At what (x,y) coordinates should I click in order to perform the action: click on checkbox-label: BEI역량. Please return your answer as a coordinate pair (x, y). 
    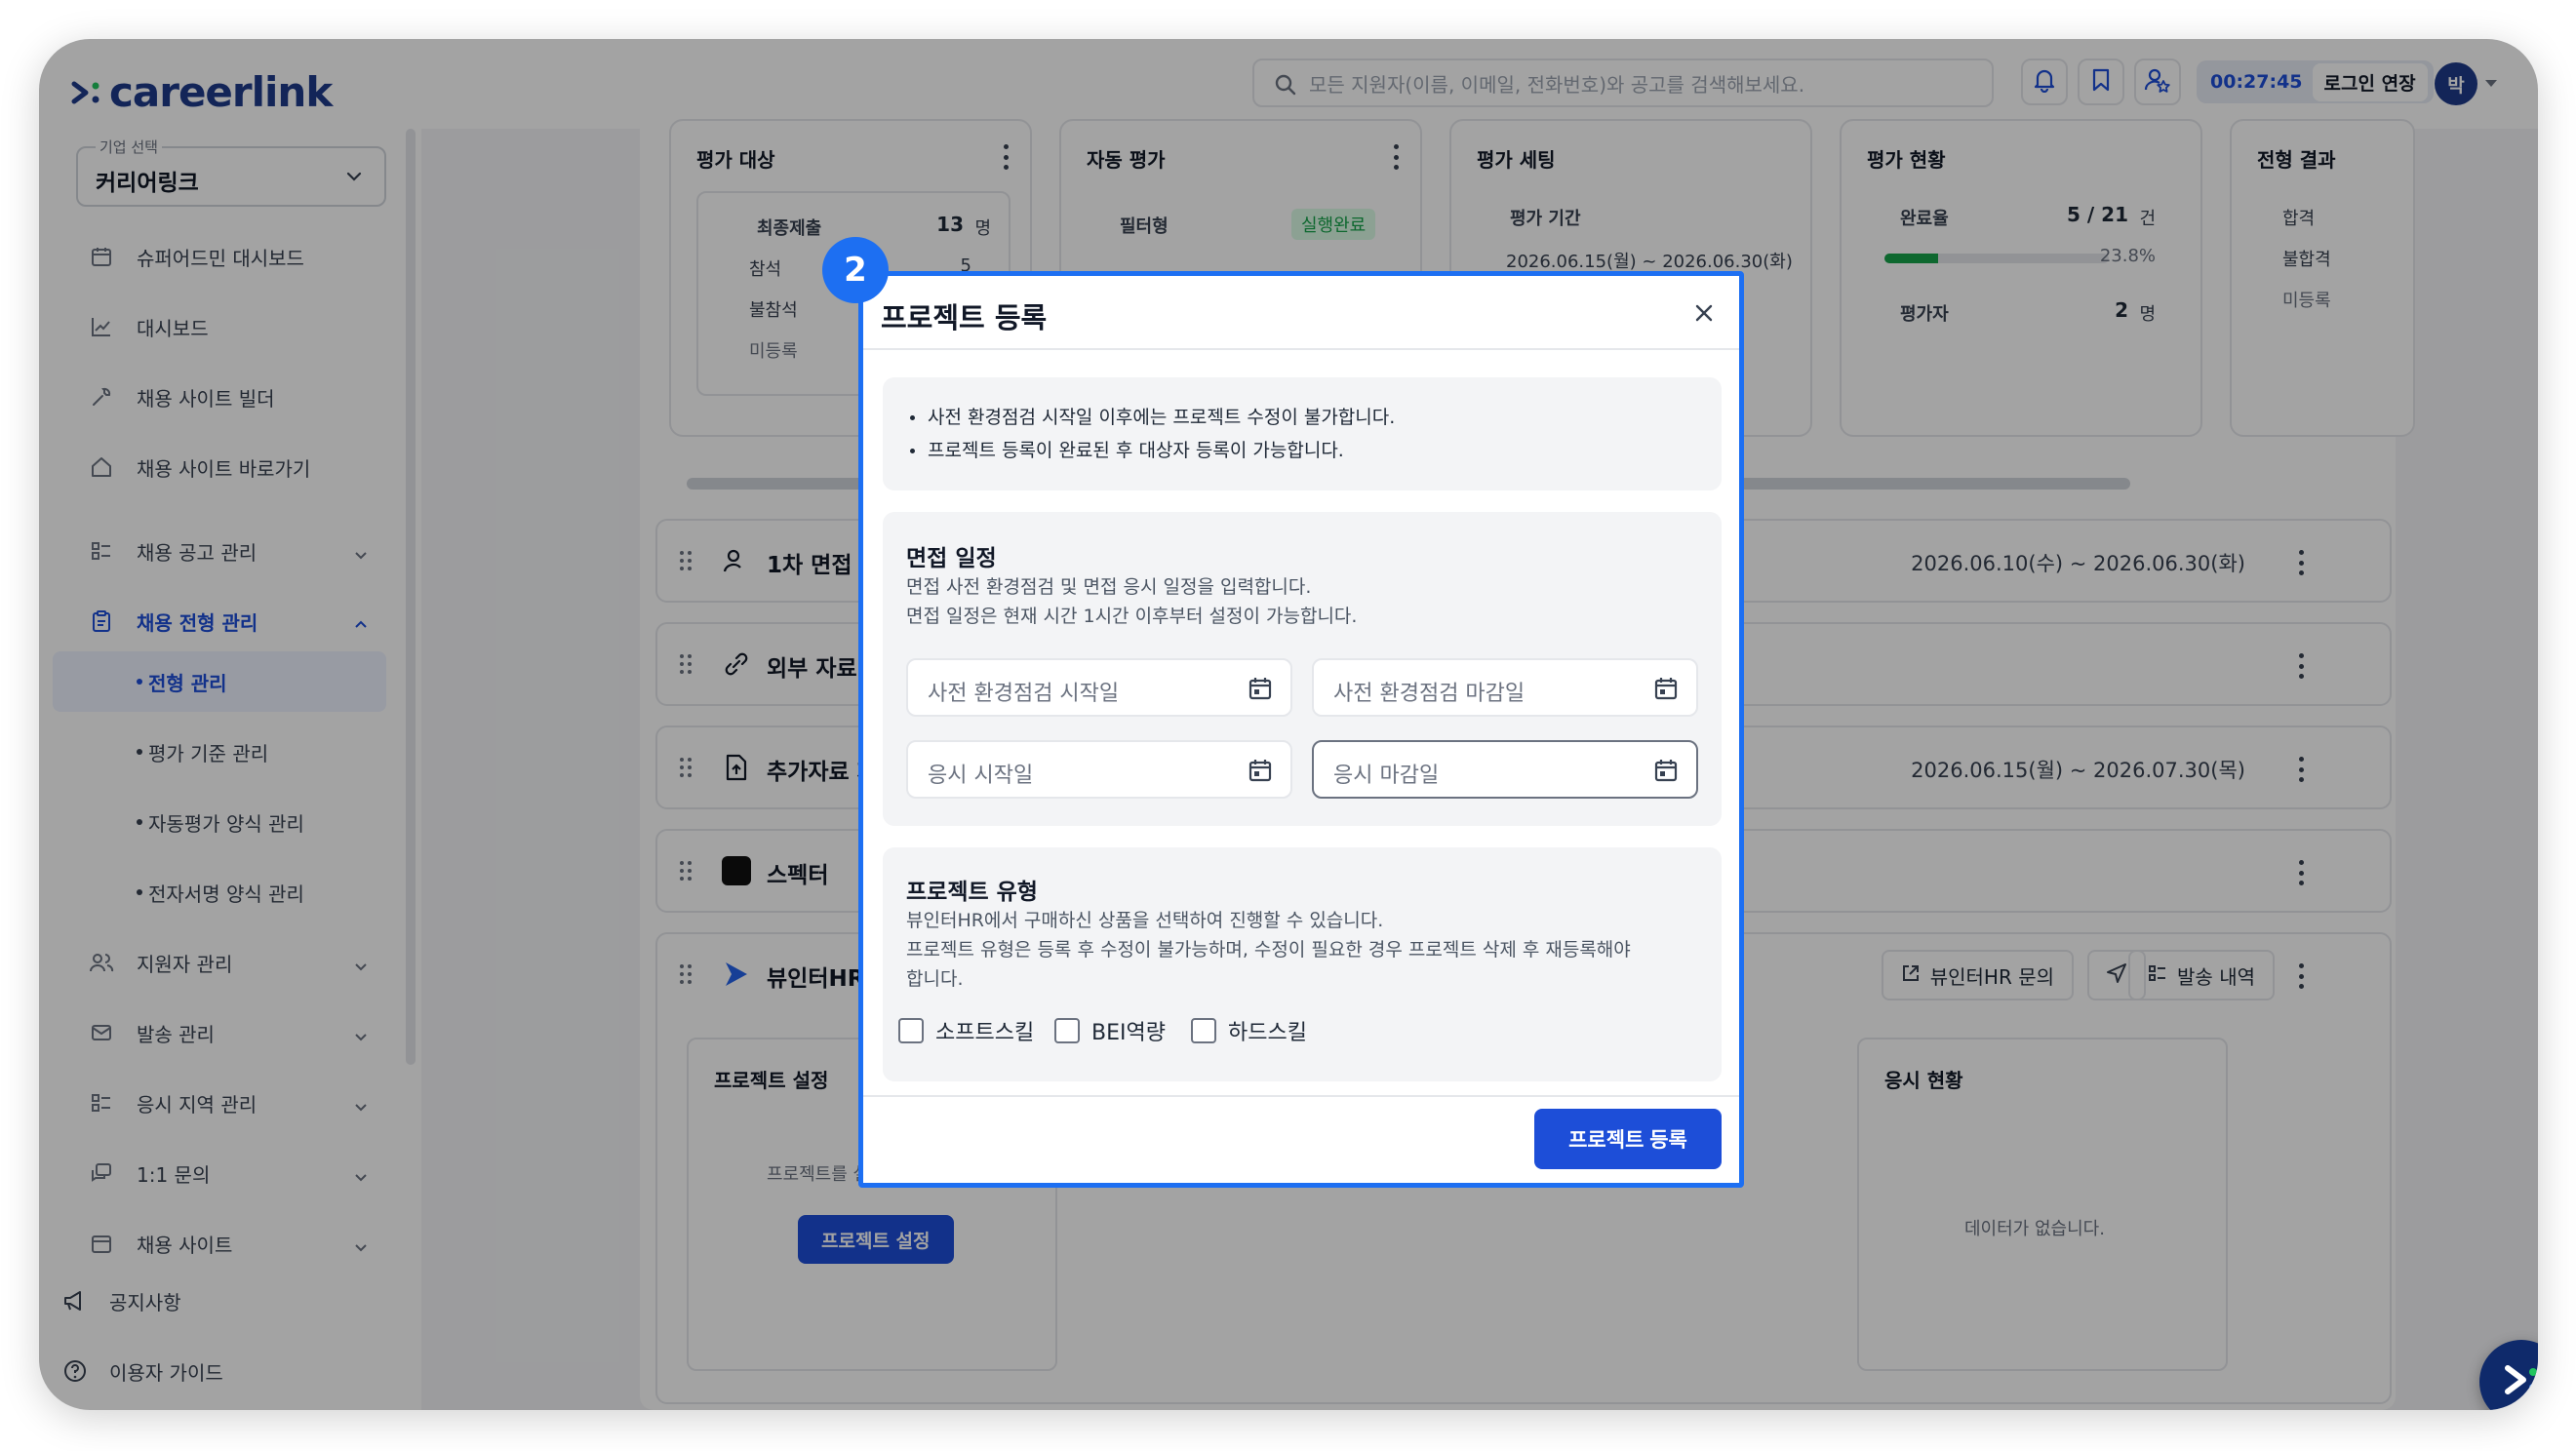
    Looking at the image, I should click on (1128, 1033).